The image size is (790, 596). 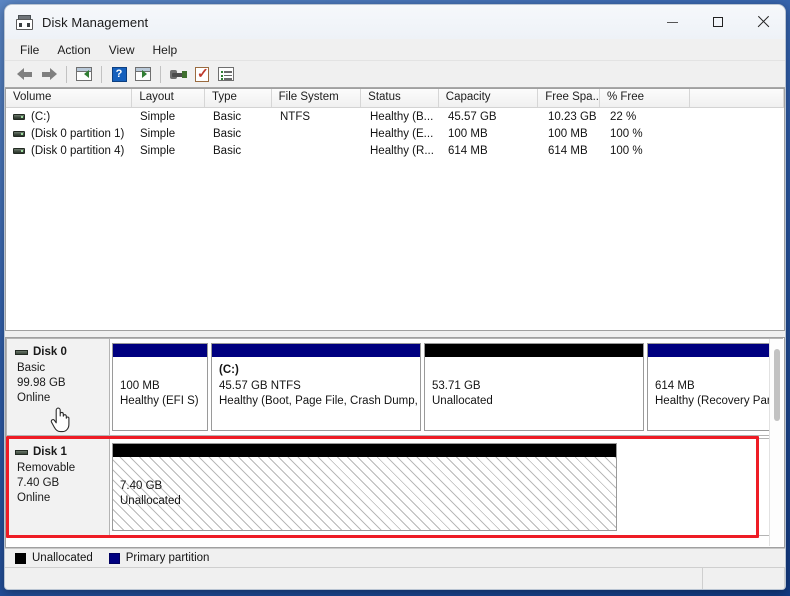 I want to click on minimize-icon, so click(x=672, y=22).